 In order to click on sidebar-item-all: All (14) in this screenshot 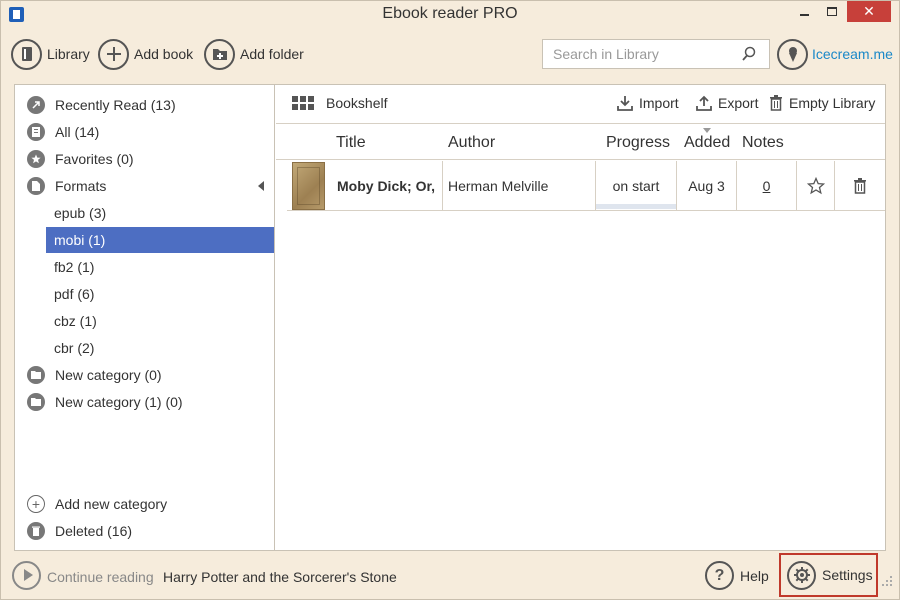, I will do `click(144, 132)`.